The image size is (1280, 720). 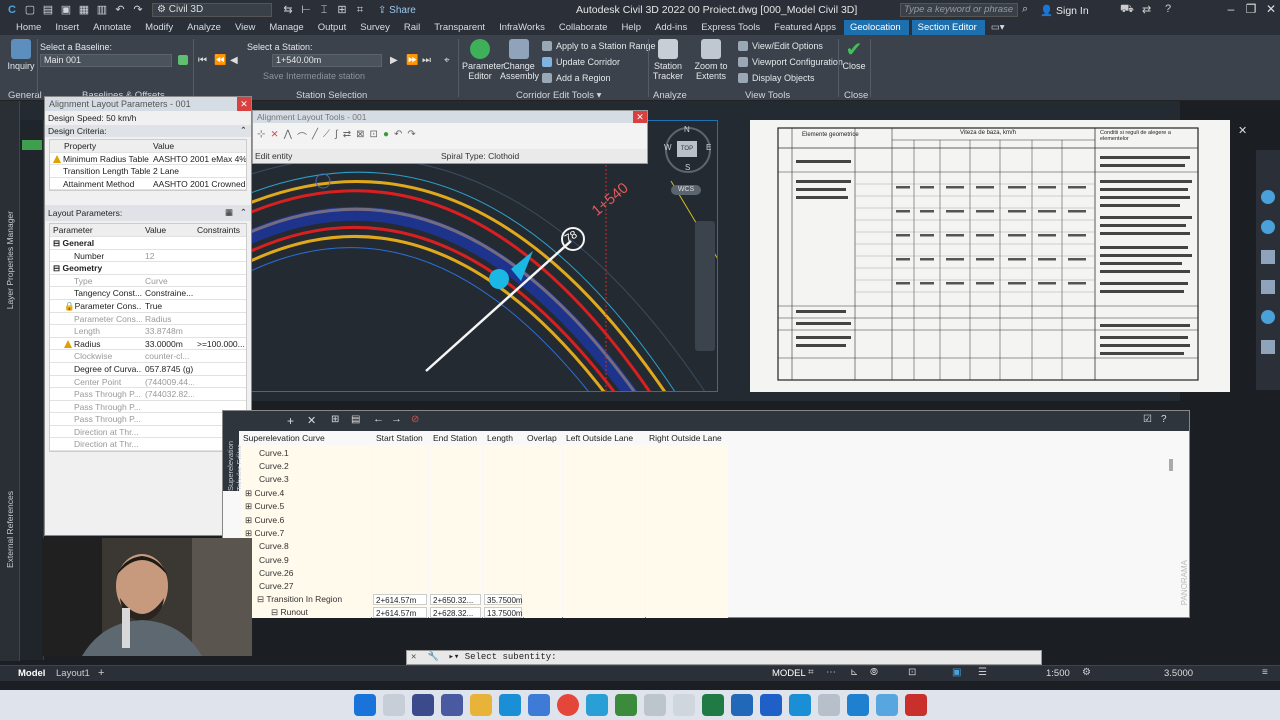 I want to click on reverse-icon: ⇄, so click(x=347, y=136).